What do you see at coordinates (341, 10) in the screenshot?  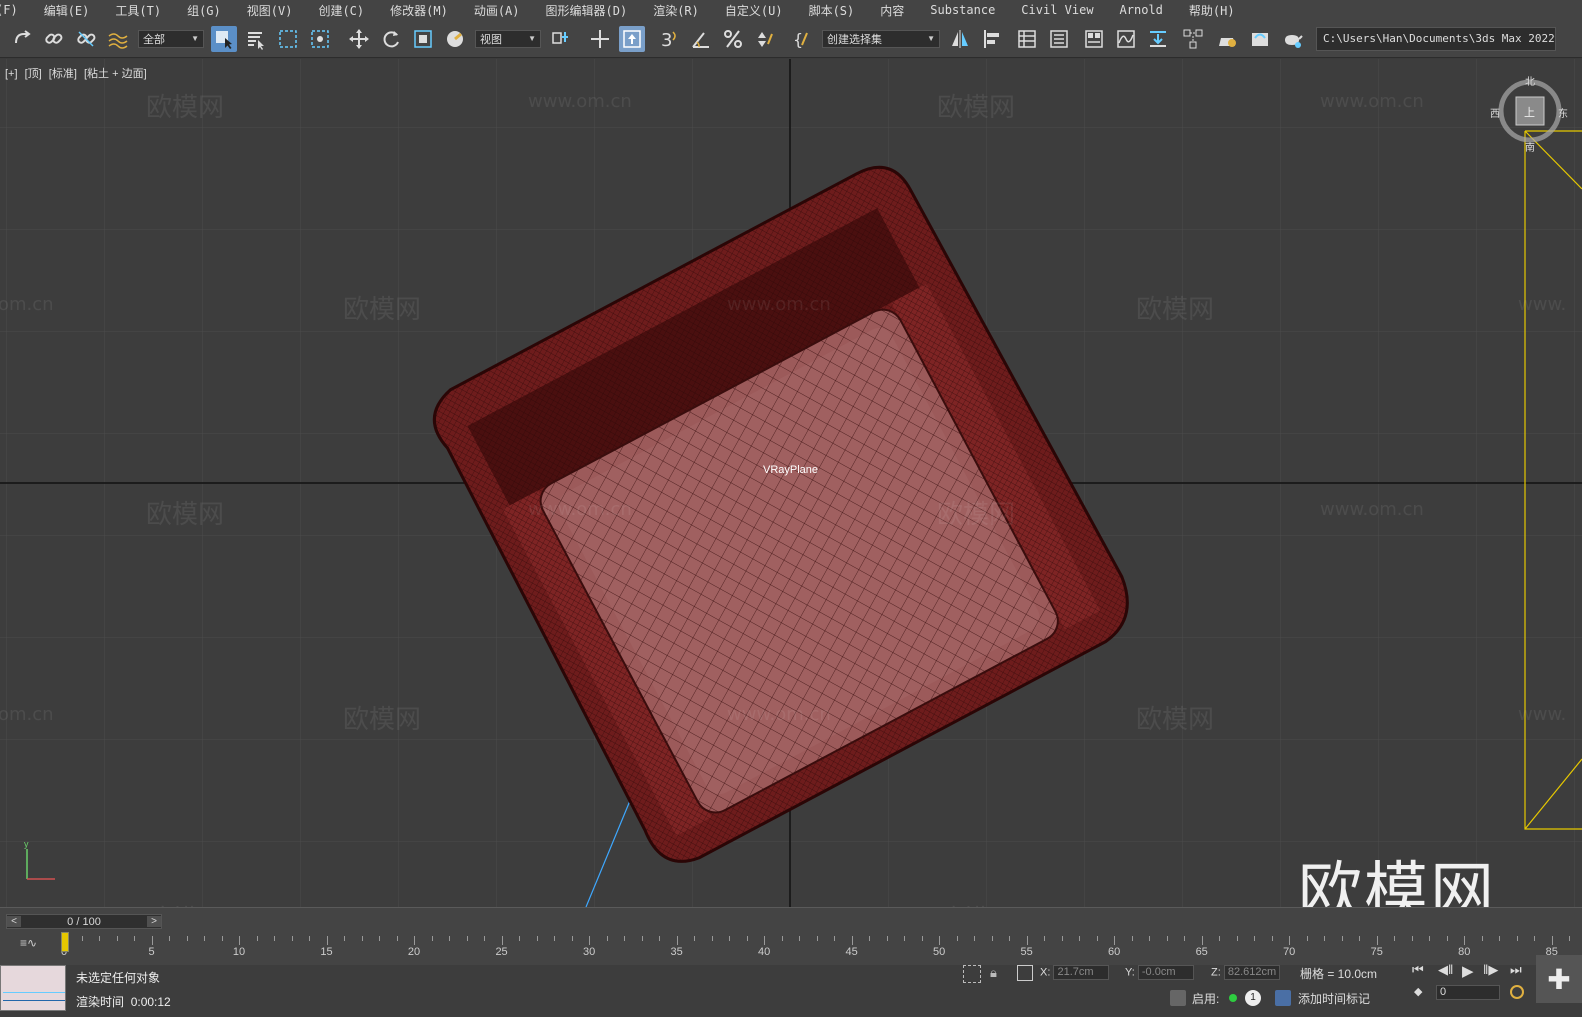 I see `menu-item: 创建(C)` at bounding box center [341, 10].